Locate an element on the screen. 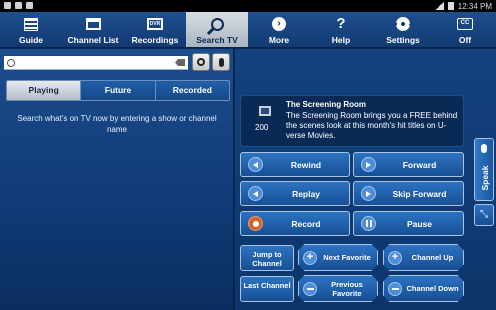  rewind-icon is located at coordinates (255, 164).